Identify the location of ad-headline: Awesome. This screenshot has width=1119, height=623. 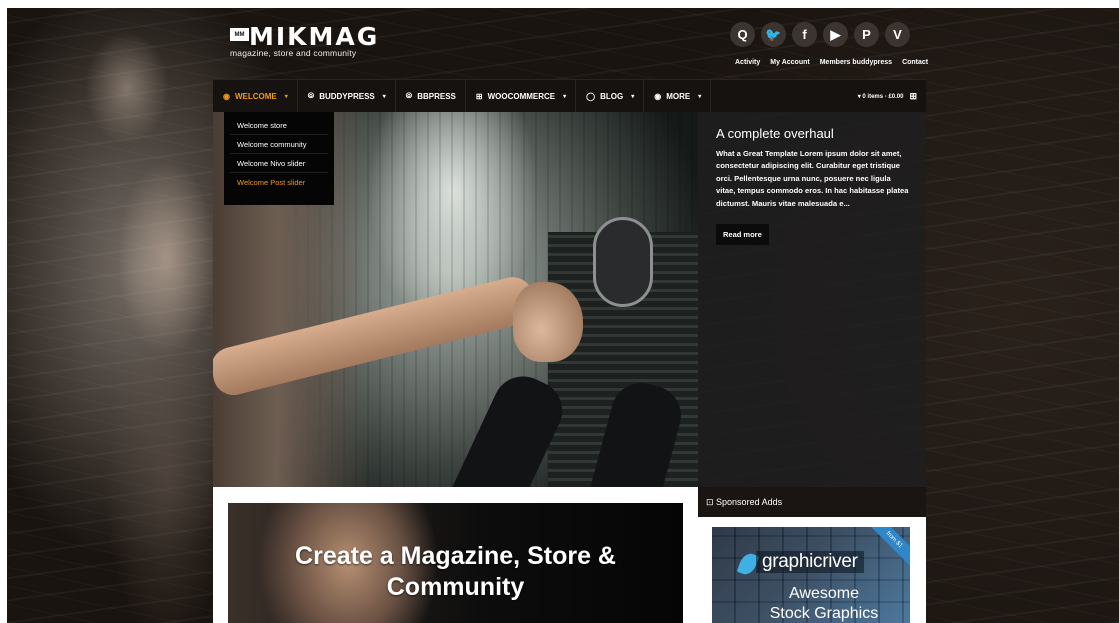
(824, 593).